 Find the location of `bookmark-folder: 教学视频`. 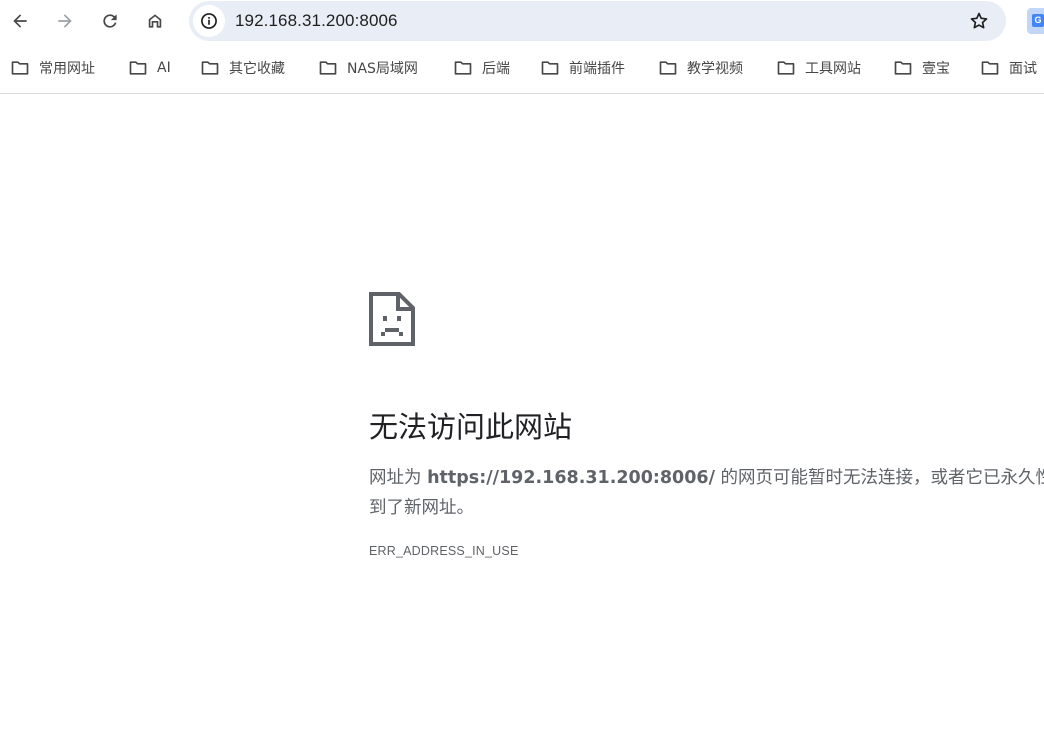

bookmark-folder: 教学视频 is located at coordinates (700, 68).